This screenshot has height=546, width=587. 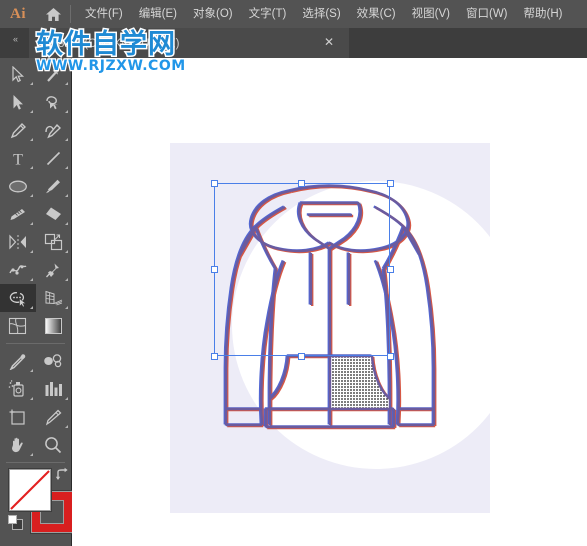 I want to click on tool-grid: T, so click(x=35, y=258).